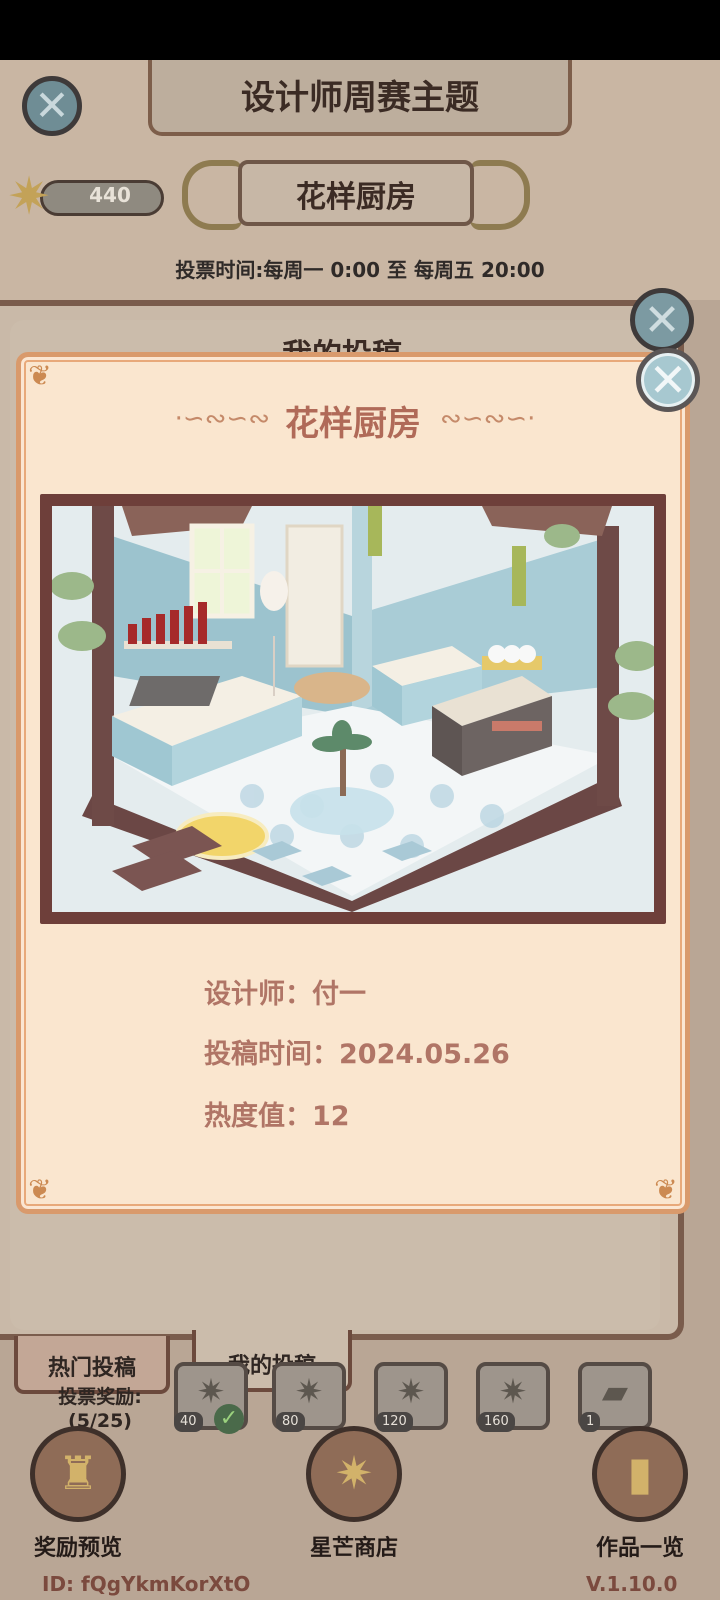  Describe the element at coordinates (488, 419) in the screenshot. I see `title-ornament-right: ∾∽∾∽·` at that location.